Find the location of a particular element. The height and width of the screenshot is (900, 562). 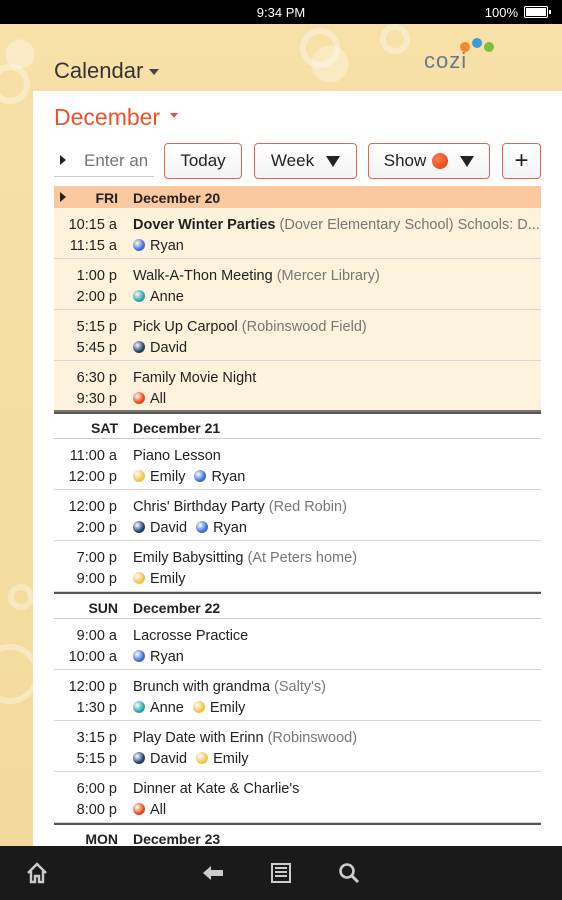

month-selector: December is located at coordinates (116, 117).